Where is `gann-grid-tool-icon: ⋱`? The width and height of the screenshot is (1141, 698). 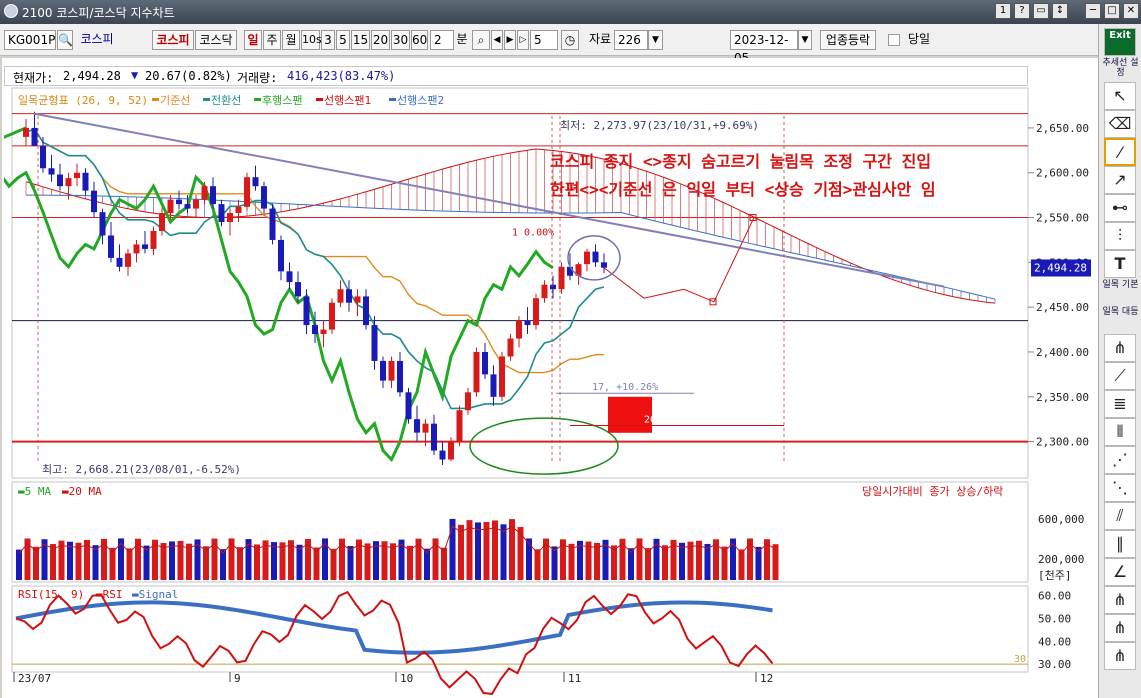
gann-grid-tool-icon: ⋱ is located at coordinates (1120, 488).